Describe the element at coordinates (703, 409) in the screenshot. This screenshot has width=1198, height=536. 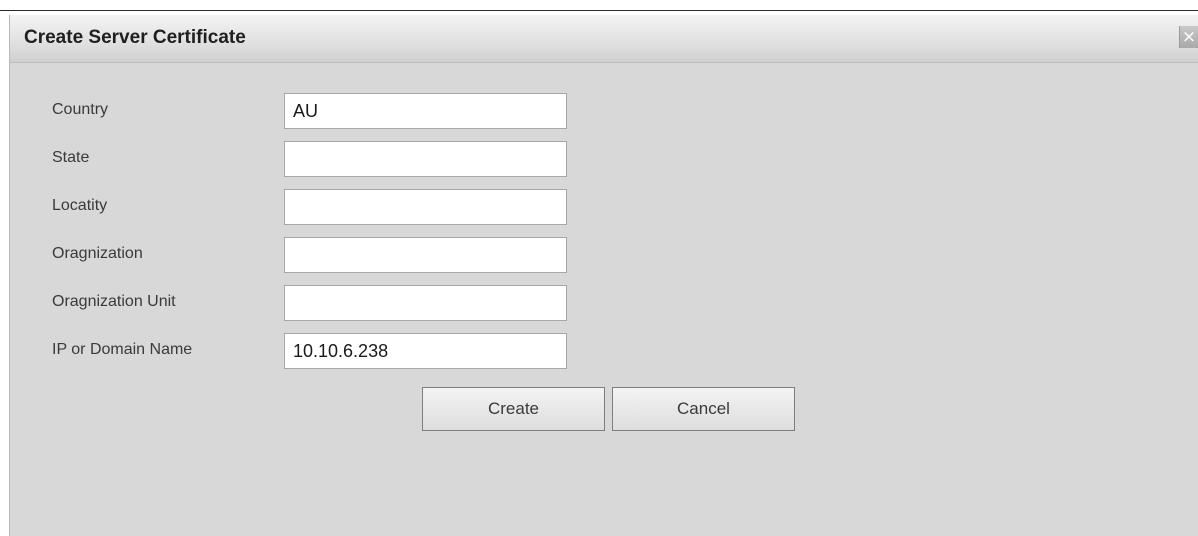
I see `cancel-button: Cancel` at that location.